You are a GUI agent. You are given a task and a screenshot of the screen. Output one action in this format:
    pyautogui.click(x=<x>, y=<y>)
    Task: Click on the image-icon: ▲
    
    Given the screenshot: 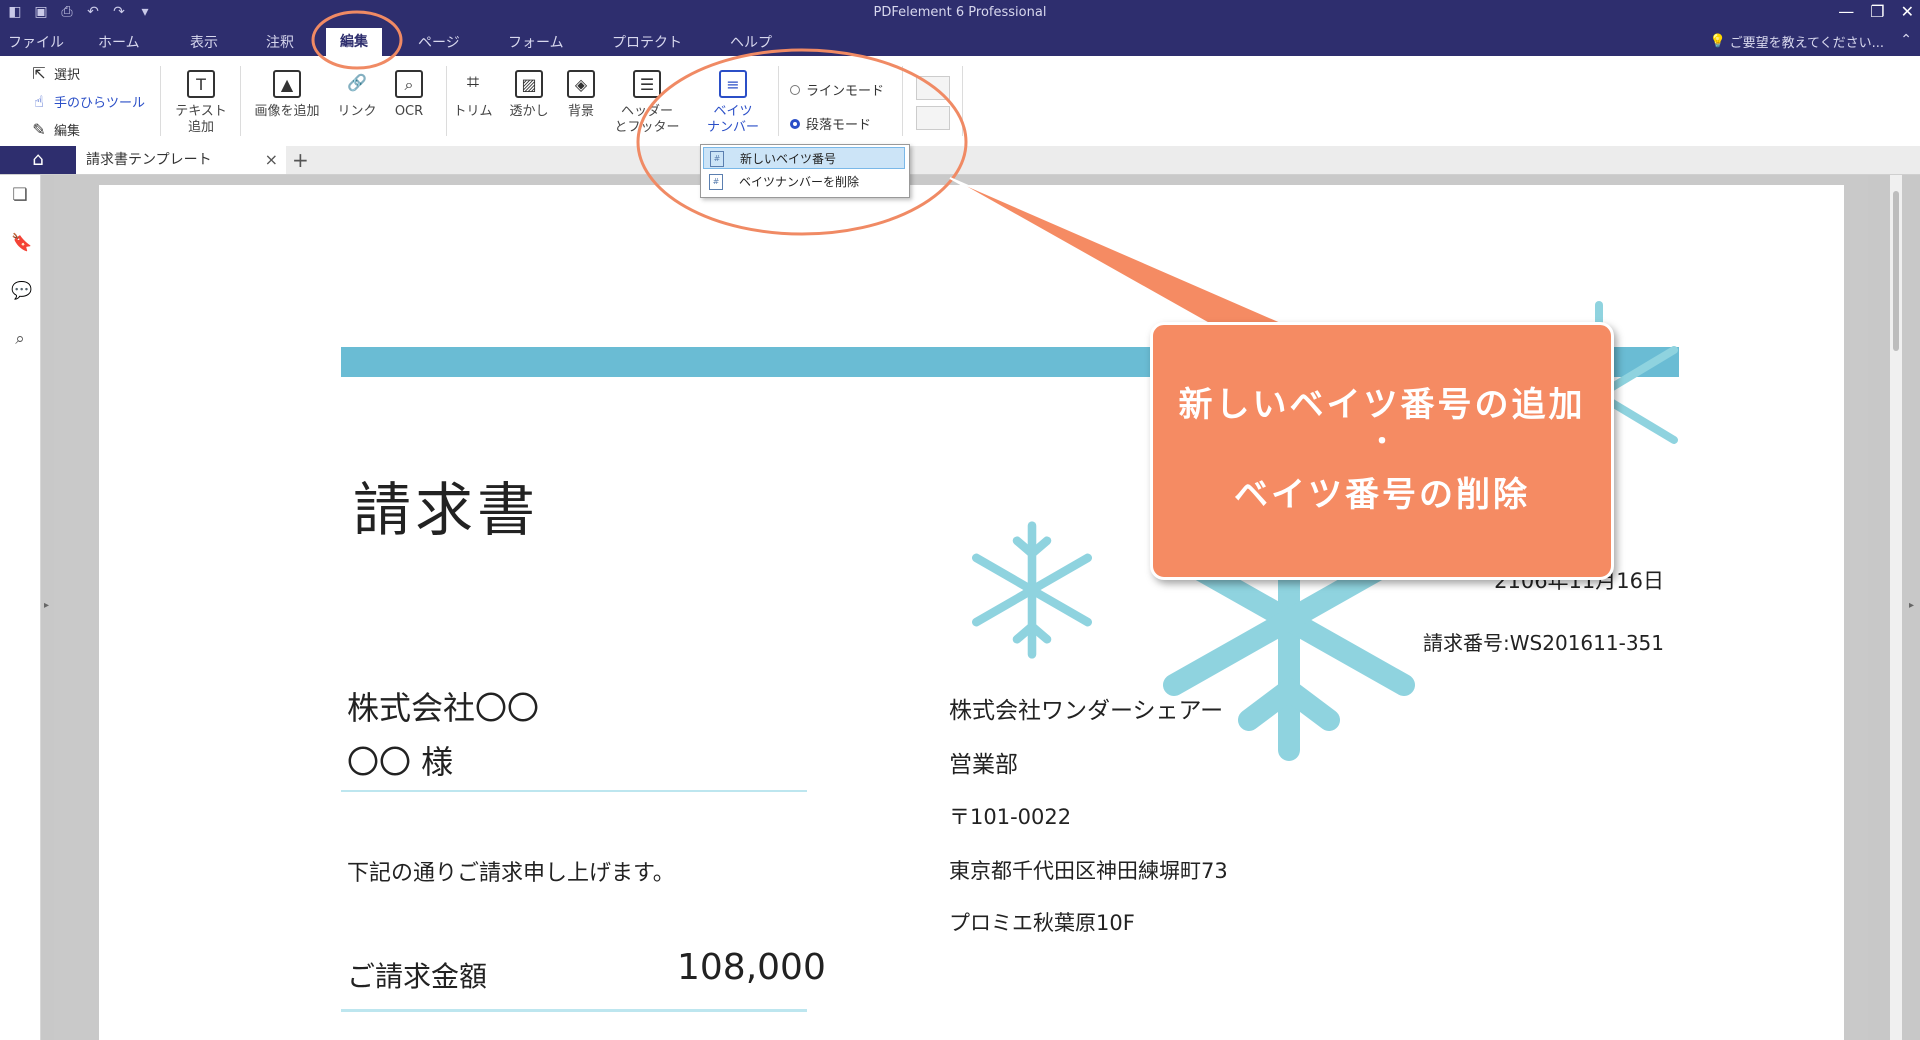 What is the action you would take?
    pyautogui.click(x=287, y=84)
    